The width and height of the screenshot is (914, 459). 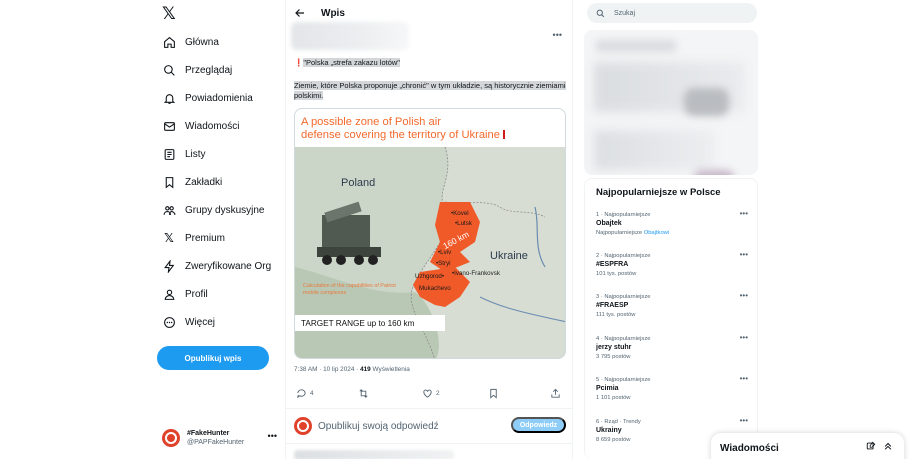 What do you see at coordinates (208, 433) in the screenshot?
I see `account-name: #FakeHunter` at bounding box center [208, 433].